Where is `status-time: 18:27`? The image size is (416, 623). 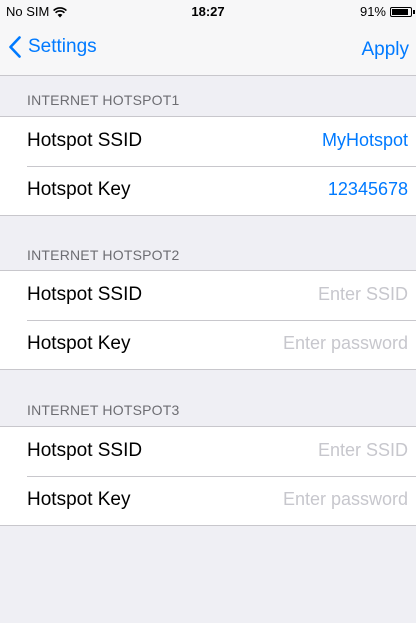 status-time: 18:27 is located at coordinates (208, 11).